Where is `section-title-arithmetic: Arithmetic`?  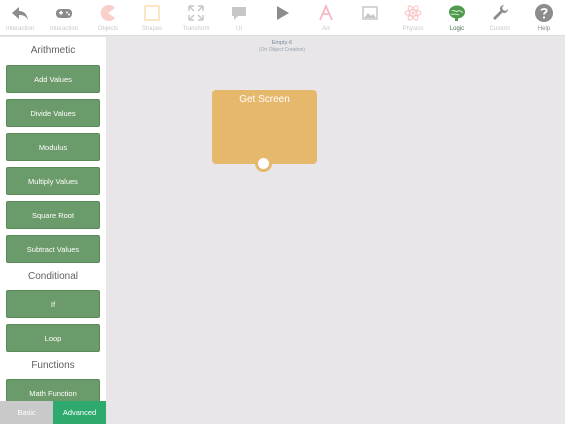
section-title-arithmetic: Arithmetic is located at coordinates (53, 50).